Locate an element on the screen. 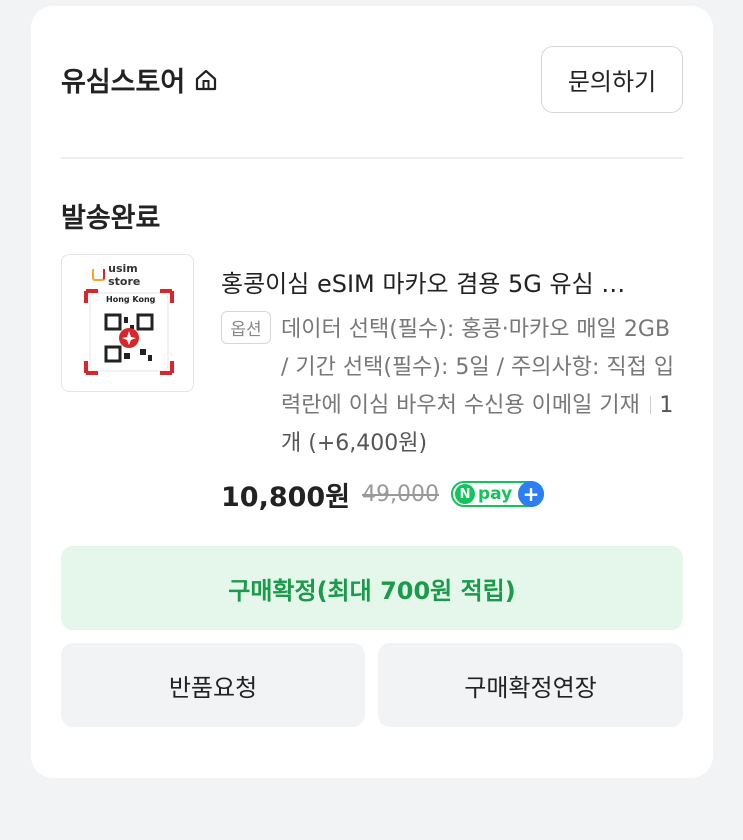  option-separator is located at coordinates (650, 405).